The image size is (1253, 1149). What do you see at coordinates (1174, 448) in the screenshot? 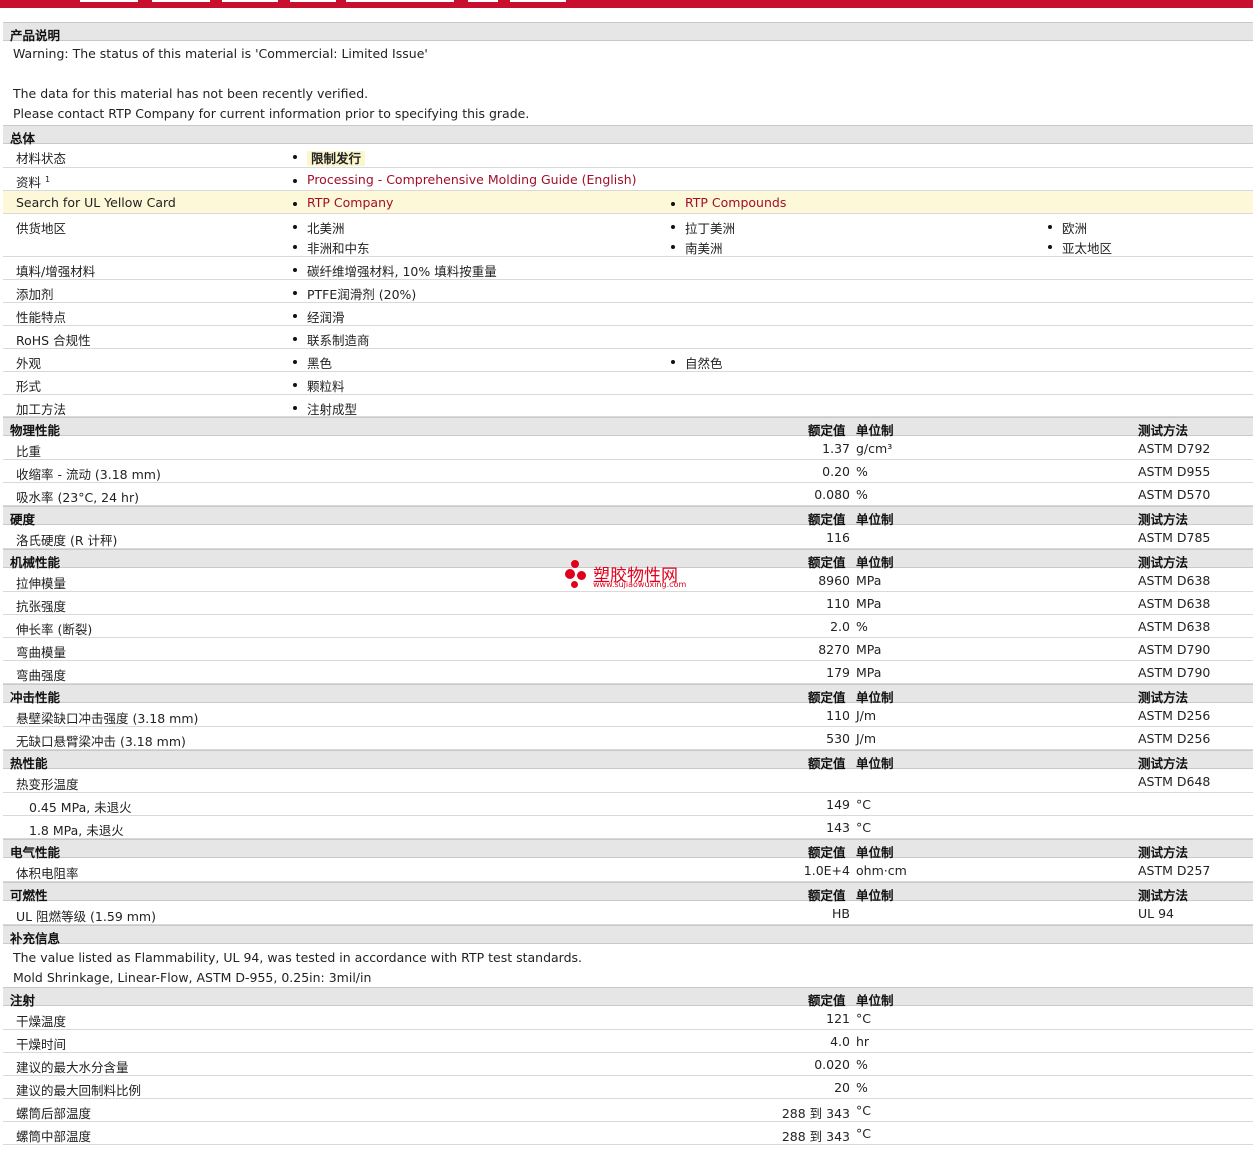
I see `test-method: ASTM D792` at bounding box center [1174, 448].